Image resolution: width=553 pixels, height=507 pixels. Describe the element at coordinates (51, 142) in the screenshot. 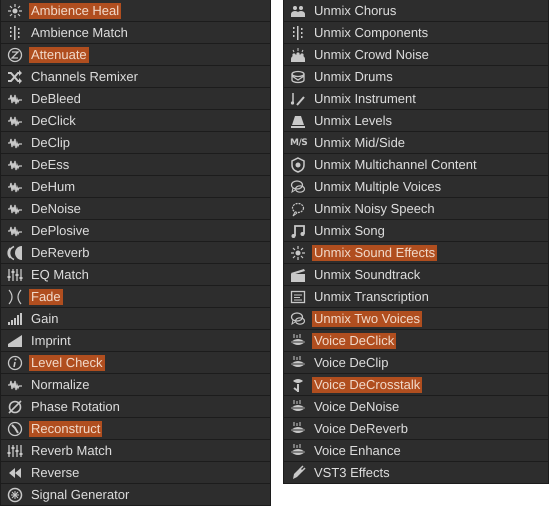

I see `effect-name: DeClip` at that location.